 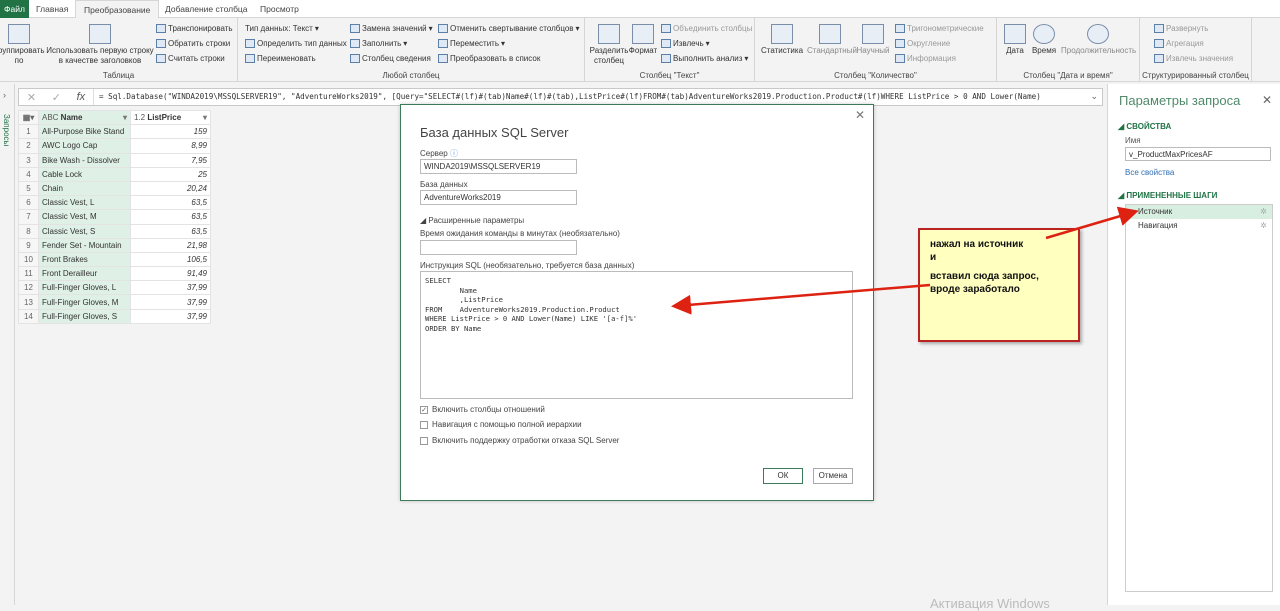 I want to click on annotation-arrows, so click(x=905, y=260).